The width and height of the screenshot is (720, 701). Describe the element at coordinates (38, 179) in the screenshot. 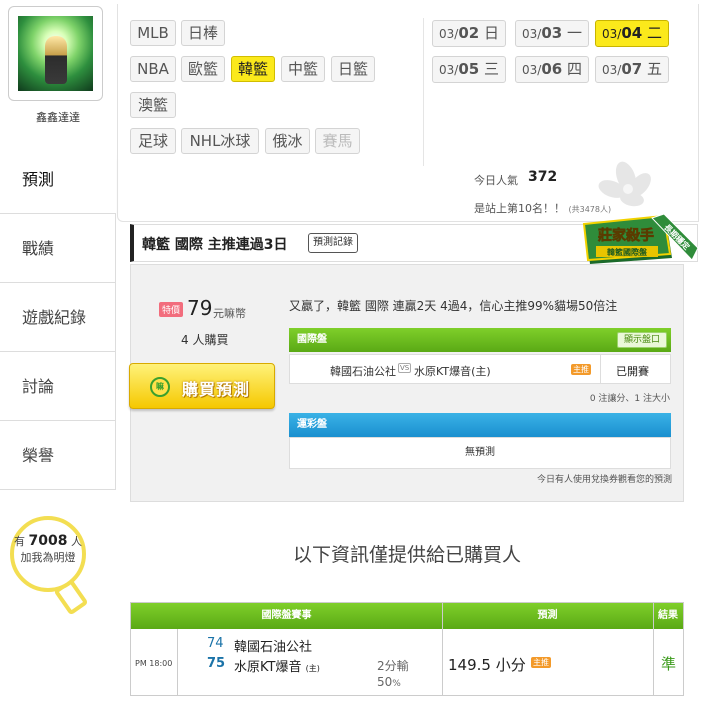

I see `sidebar-item-label: 預測` at that location.